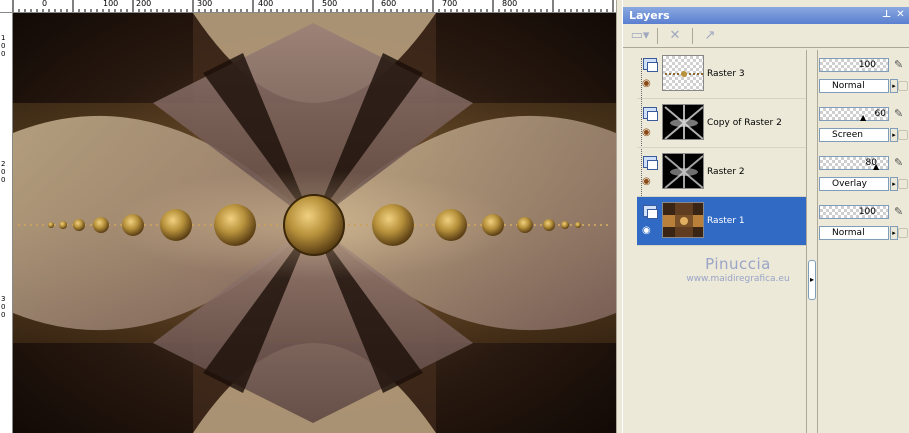 The width and height of the screenshot is (909, 433). What do you see at coordinates (726, 221) in the screenshot?
I see `layer-name: Raster 1` at bounding box center [726, 221].